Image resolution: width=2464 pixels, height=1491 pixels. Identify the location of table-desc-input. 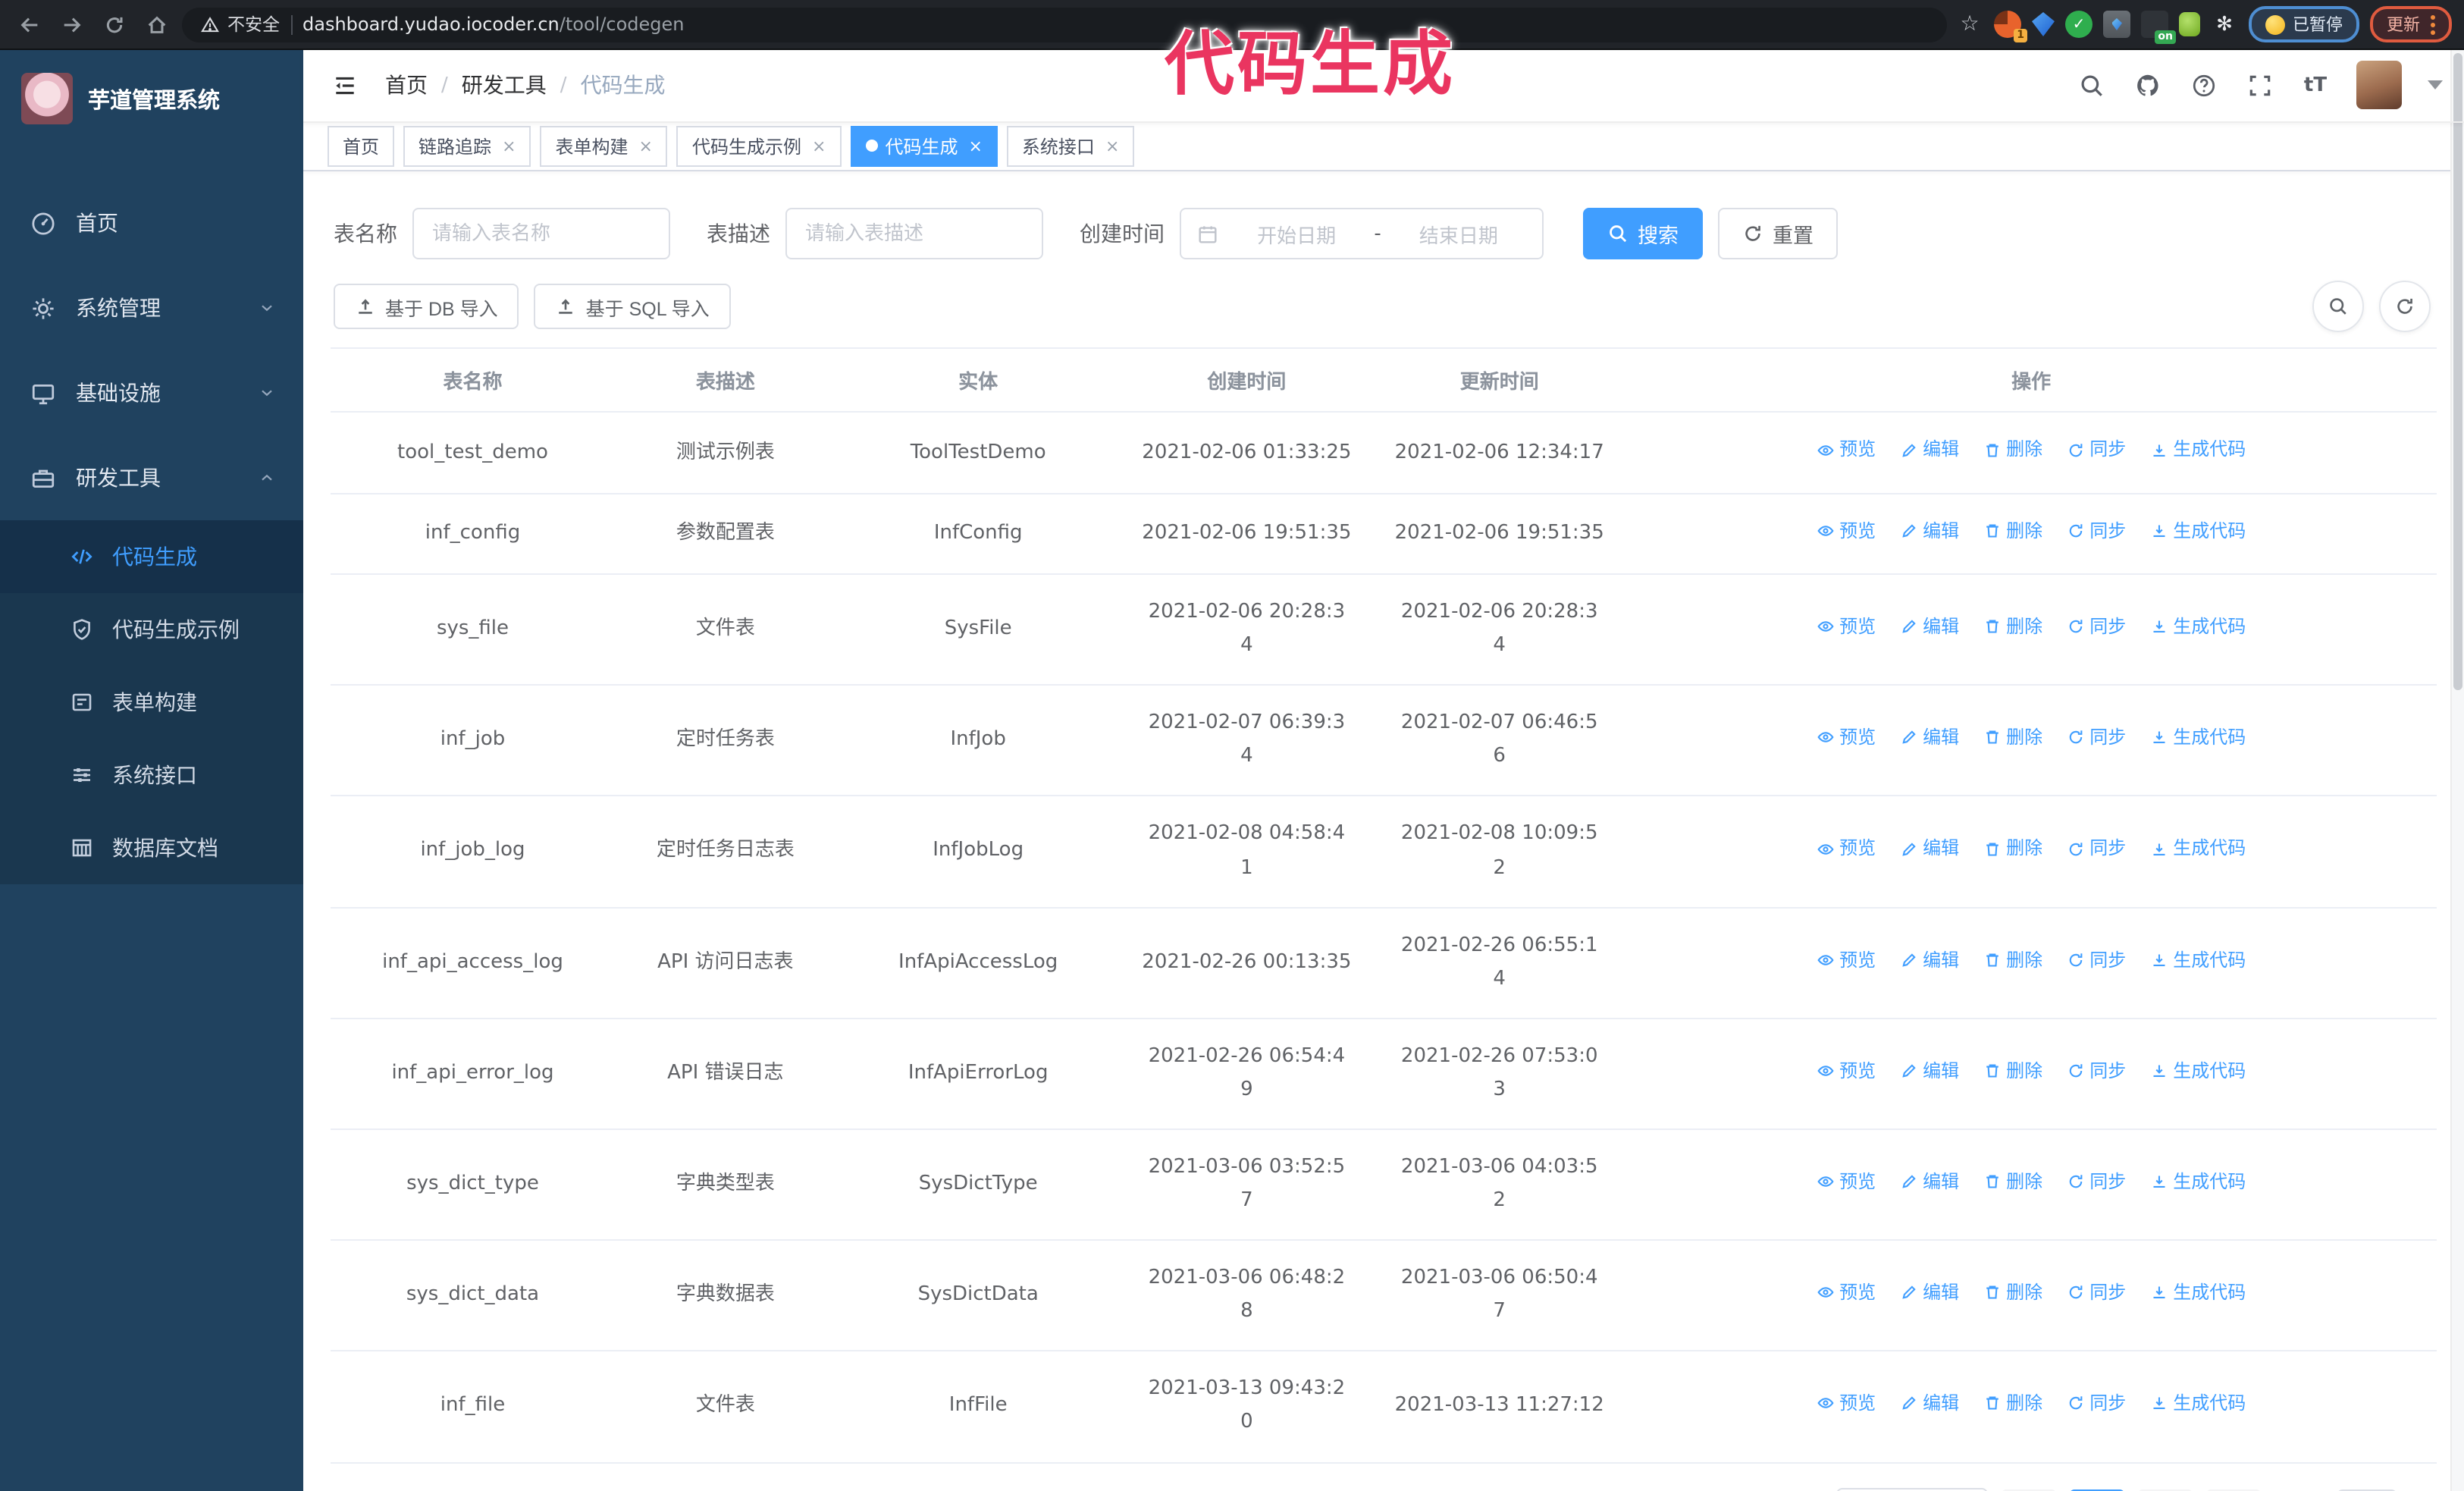
(914, 234).